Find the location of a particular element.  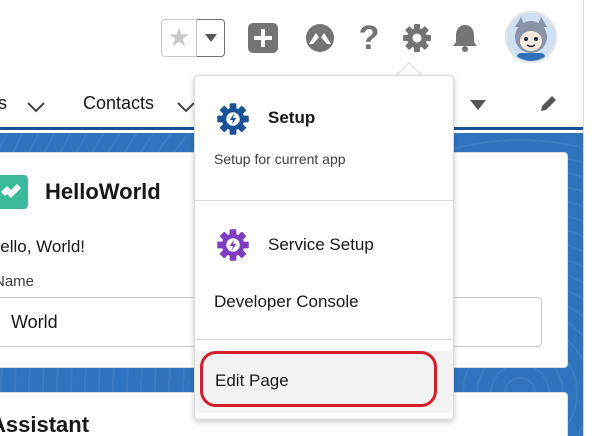

gear-icon is located at coordinates (417, 38).